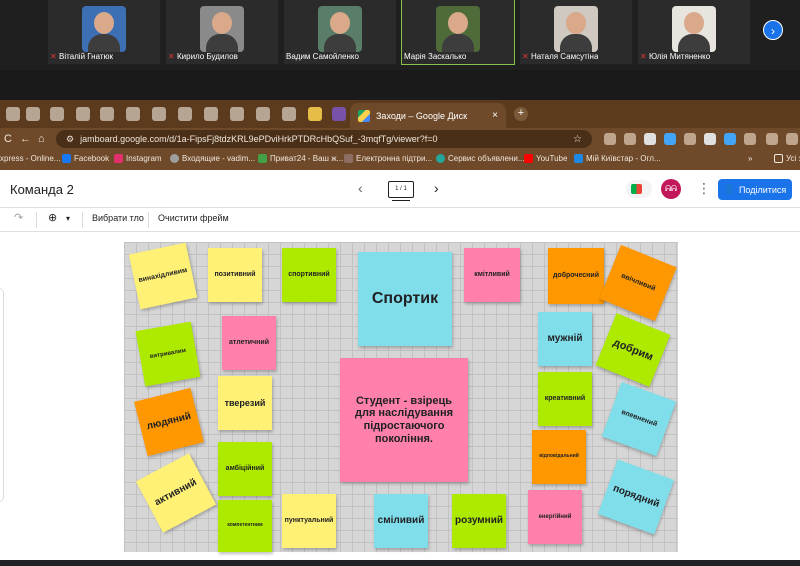  Describe the element at coordinates (222, 32) in the screenshot. I see `participant-tile: ✕ Кирило Будилов` at that location.